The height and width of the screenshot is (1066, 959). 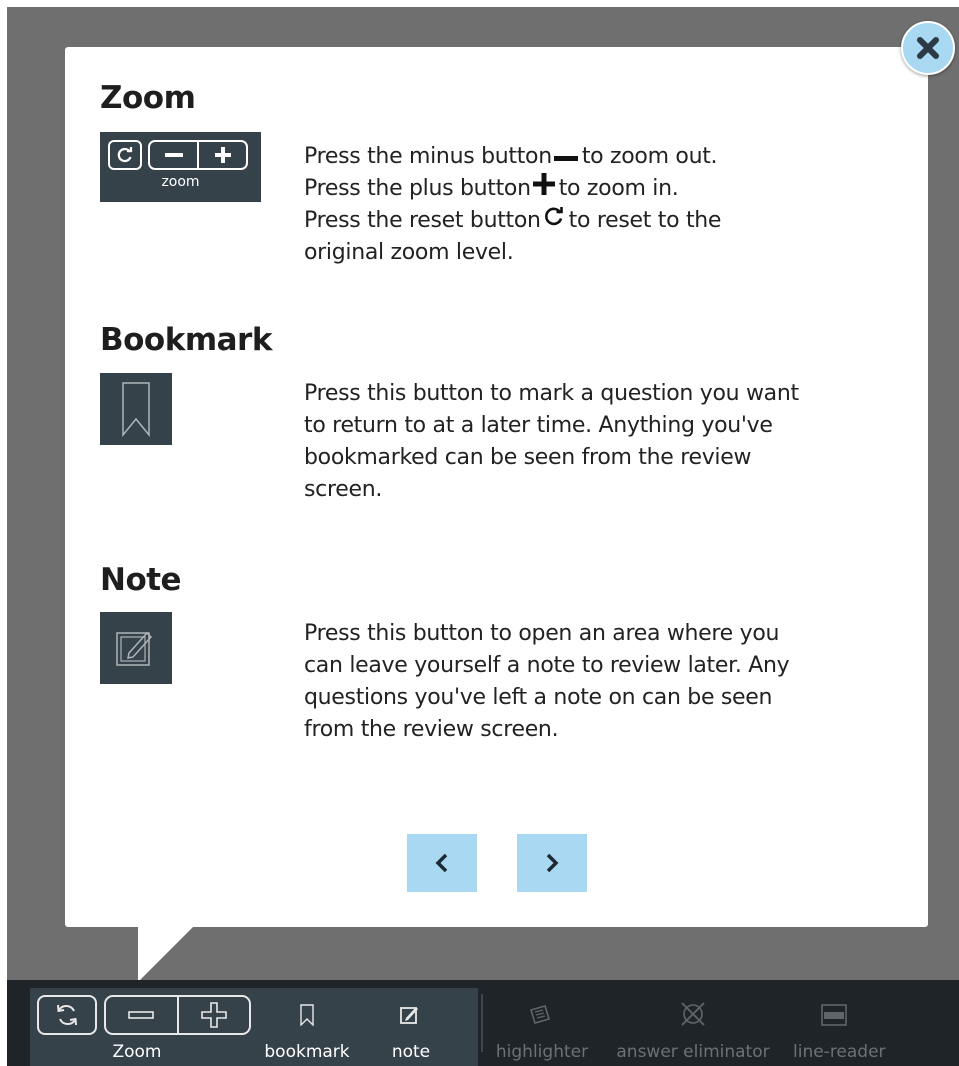 What do you see at coordinates (141, 580) in the screenshot?
I see `note-title: Note` at bounding box center [141, 580].